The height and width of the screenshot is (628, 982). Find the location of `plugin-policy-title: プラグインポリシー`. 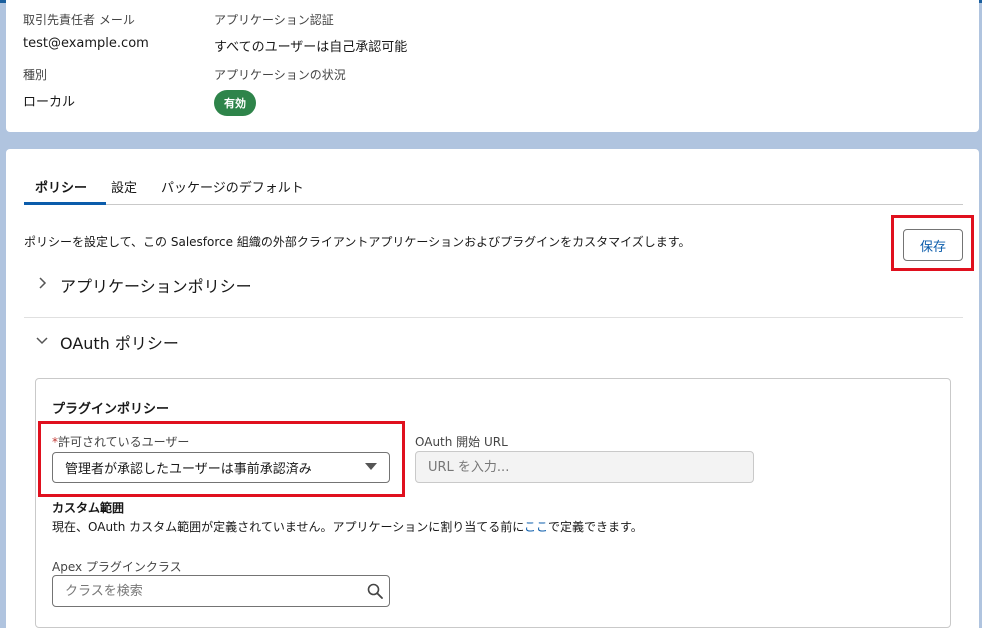

plugin-policy-title: プラグインポリシー is located at coordinates (111, 409).